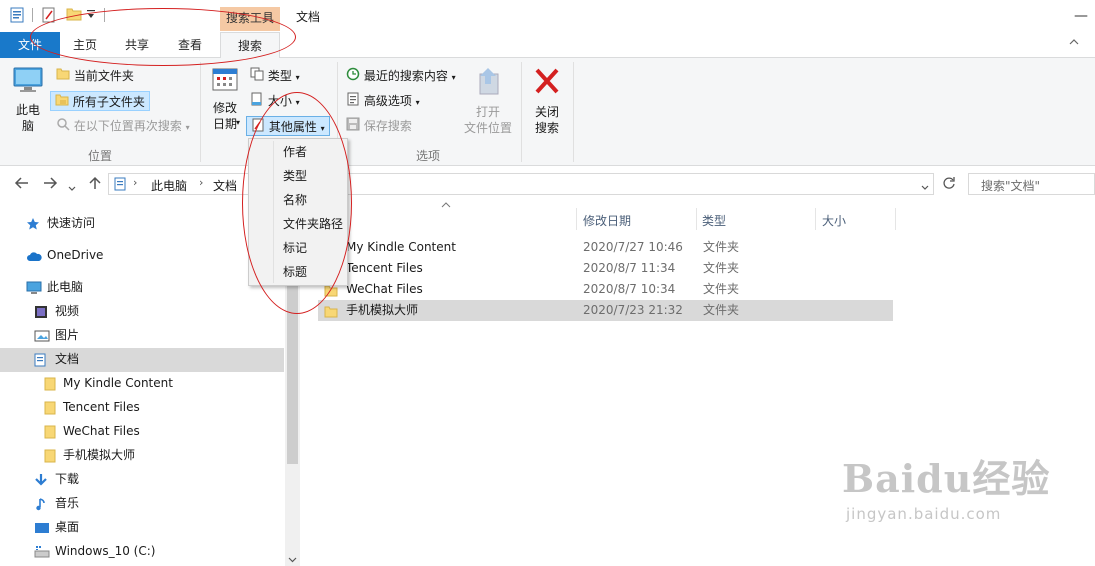 The height and width of the screenshot is (566, 1095). Describe the element at coordinates (295, 152) in the screenshot. I see `menu-item-author: 作者` at that location.